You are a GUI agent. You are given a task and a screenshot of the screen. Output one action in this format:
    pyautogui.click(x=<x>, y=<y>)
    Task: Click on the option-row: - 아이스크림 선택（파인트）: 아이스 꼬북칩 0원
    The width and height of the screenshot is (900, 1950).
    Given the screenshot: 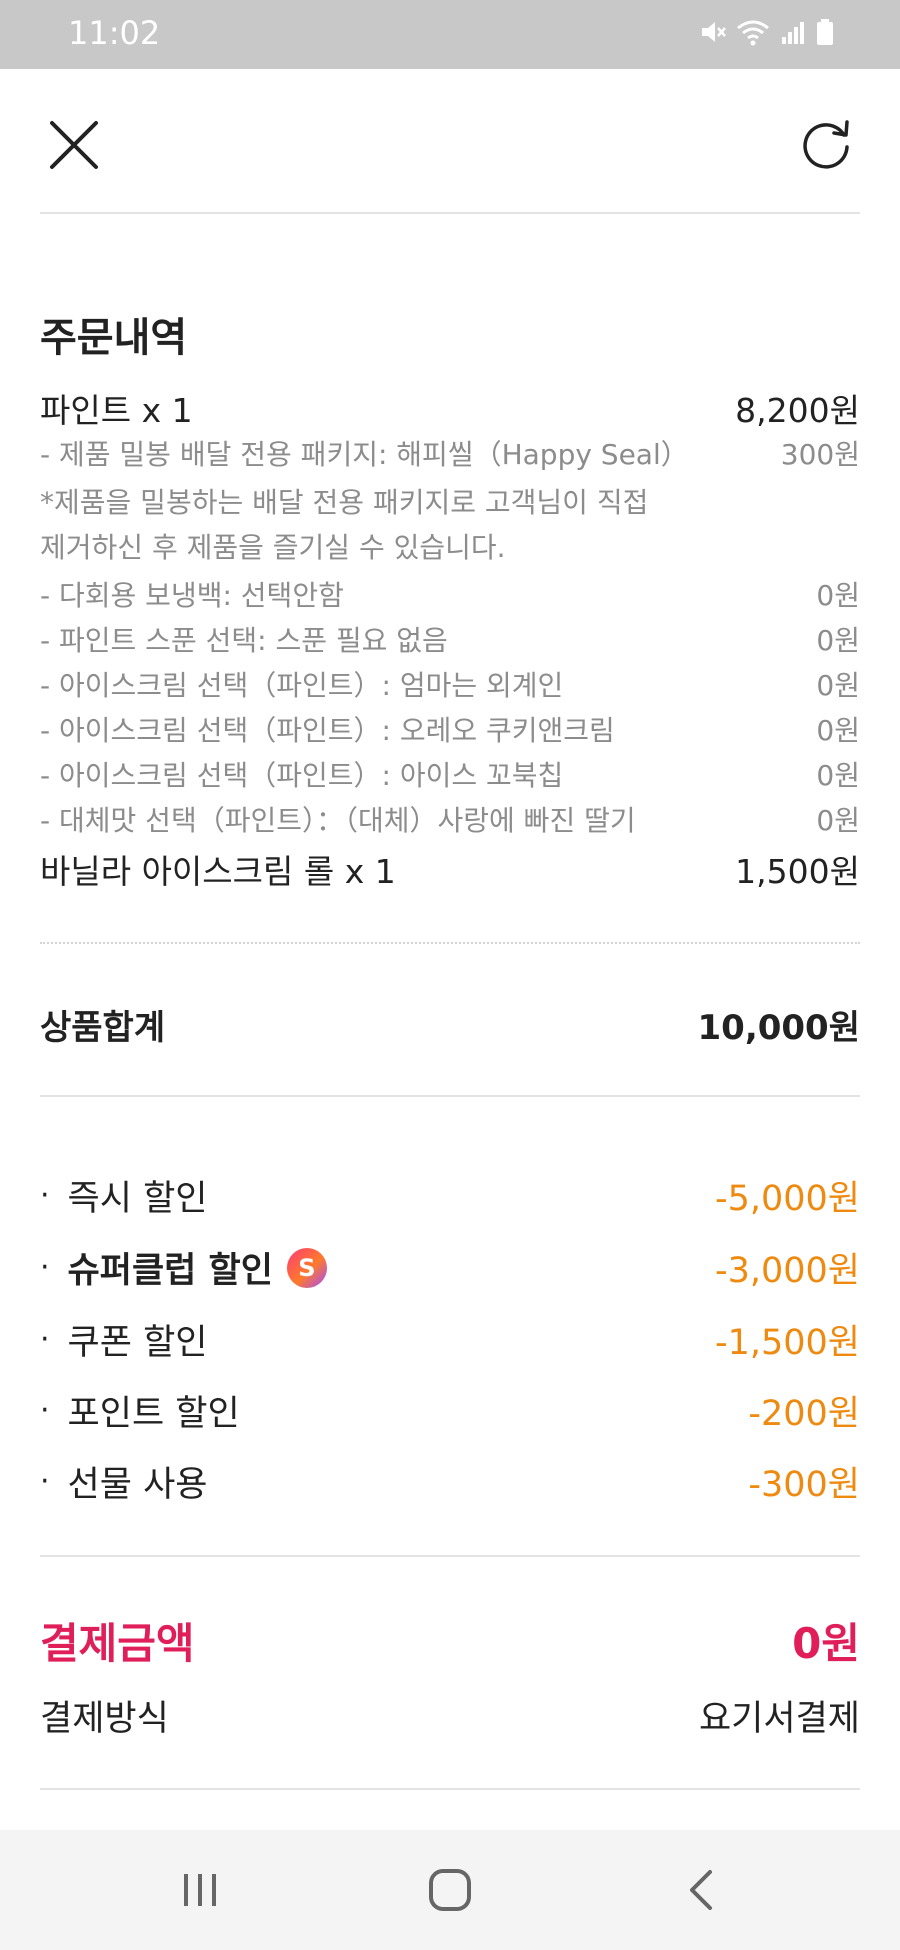 What is the action you would take?
    pyautogui.click(x=450, y=774)
    